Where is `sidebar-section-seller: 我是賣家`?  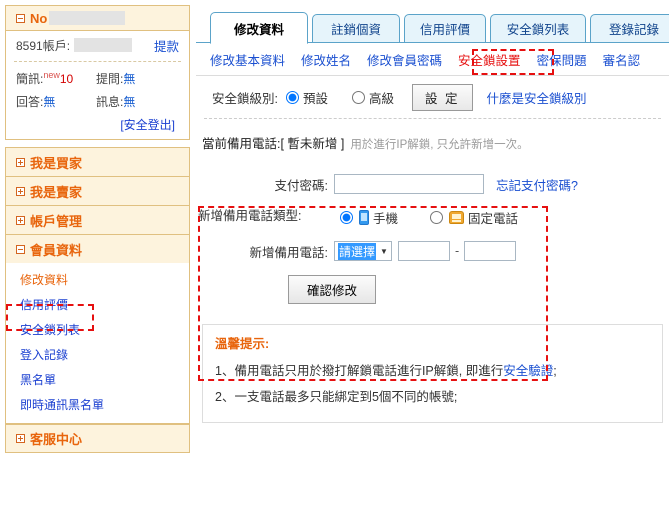 sidebar-section-seller: 我是賣家 is located at coordinates (97, 190).